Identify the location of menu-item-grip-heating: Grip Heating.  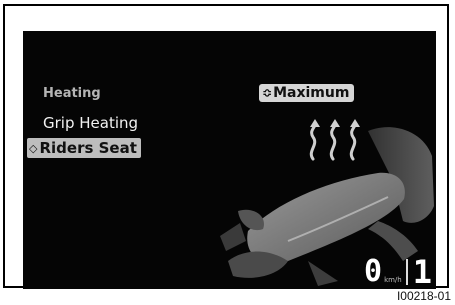
(90, 123).